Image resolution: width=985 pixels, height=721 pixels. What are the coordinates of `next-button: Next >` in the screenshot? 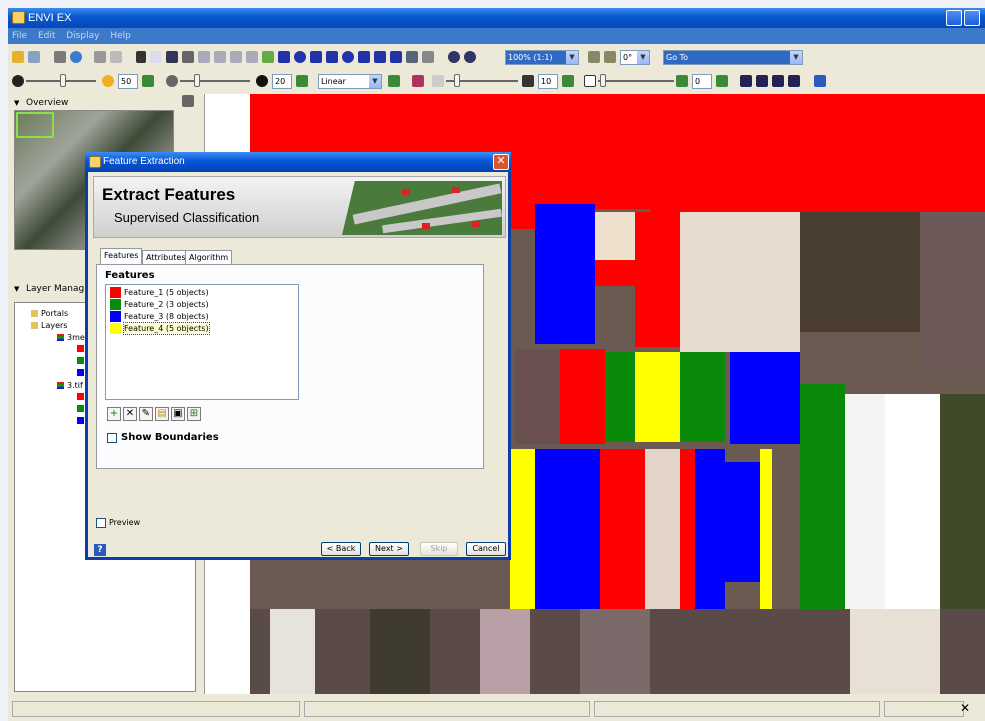 It's located at (389, 549).